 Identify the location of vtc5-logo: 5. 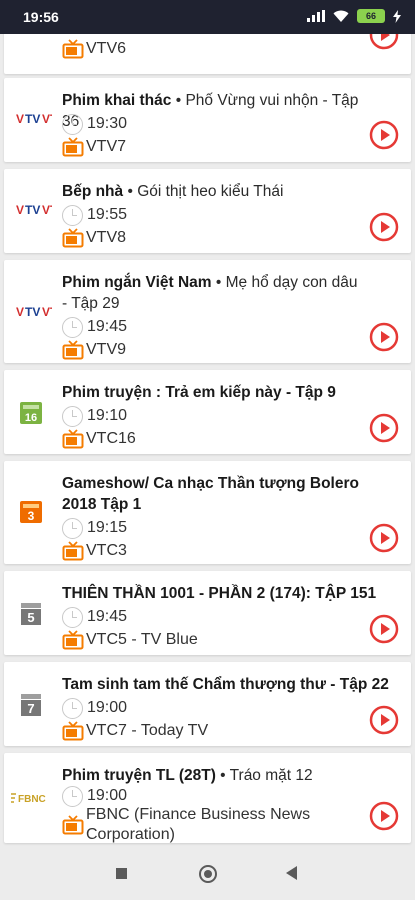
(31, 614).